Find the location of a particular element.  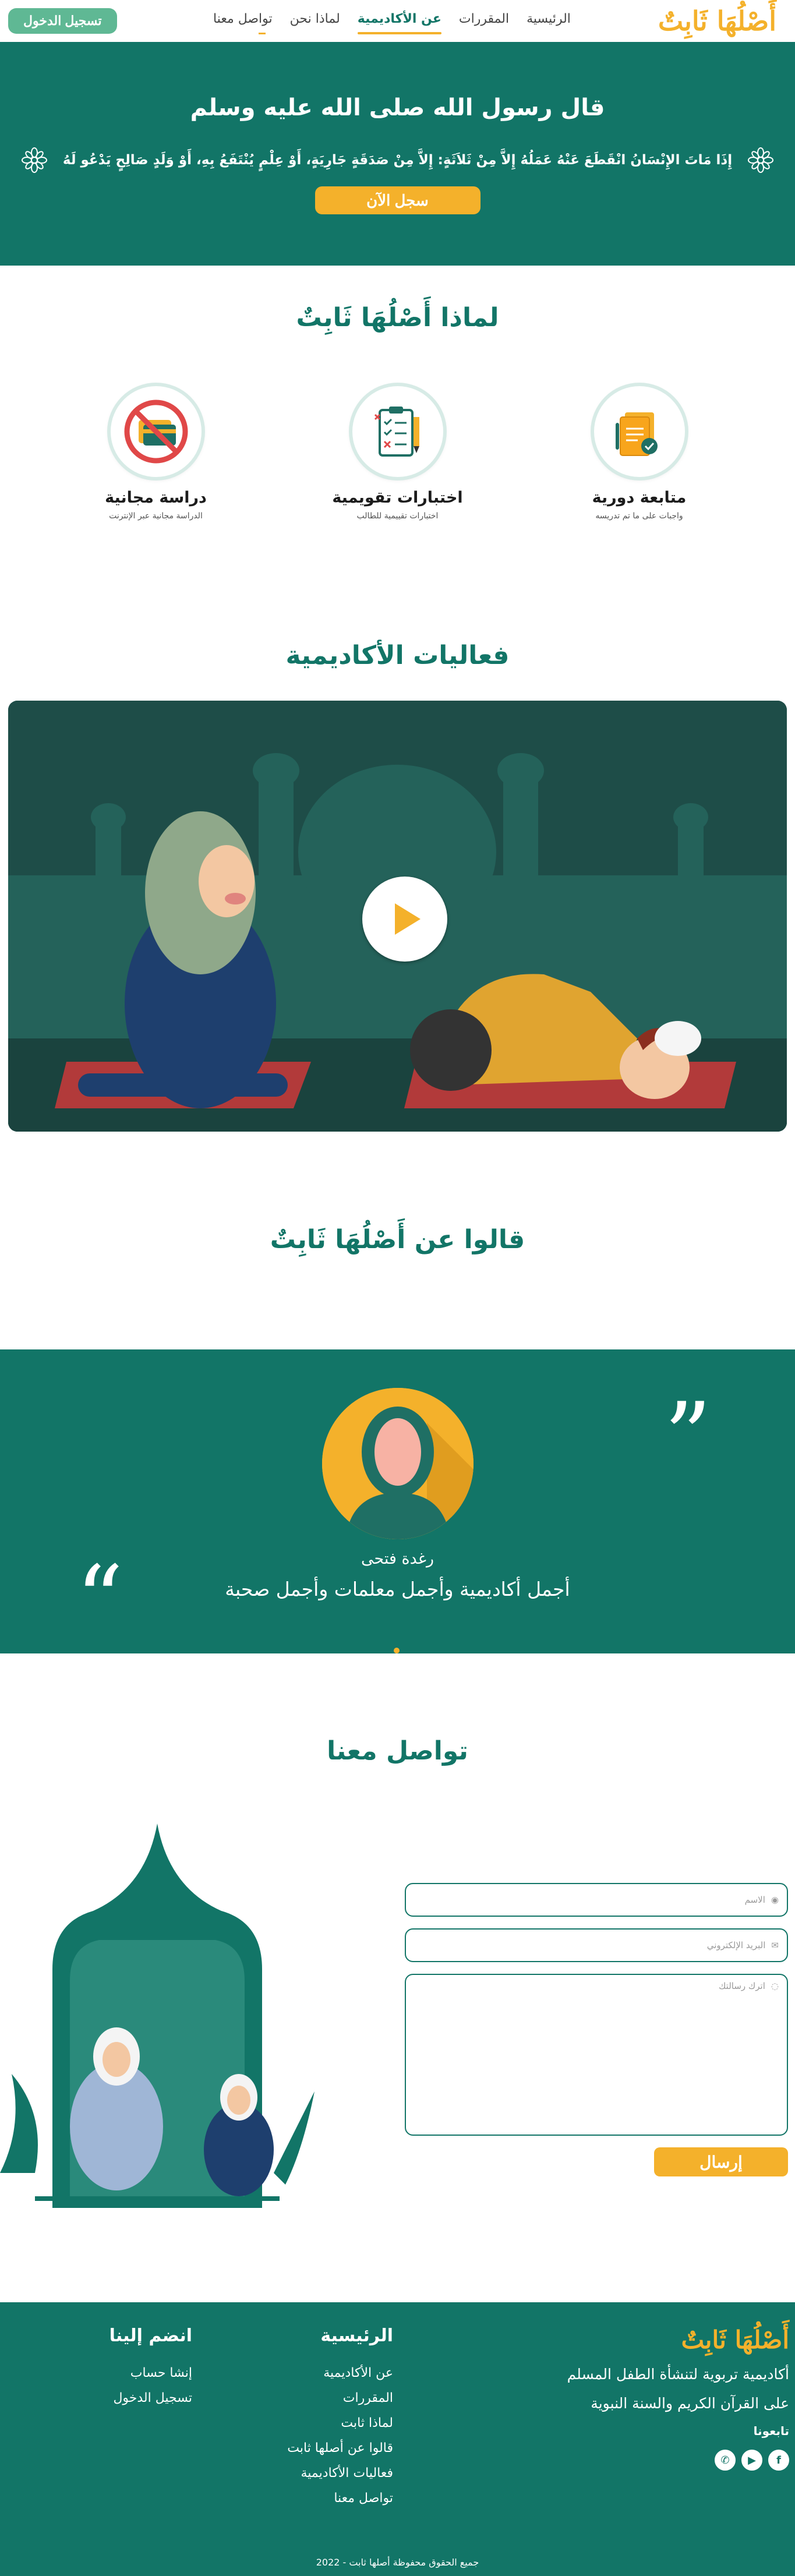

email-placeholder: البريد الإلكتروني is located at coordinates (736, 1945).